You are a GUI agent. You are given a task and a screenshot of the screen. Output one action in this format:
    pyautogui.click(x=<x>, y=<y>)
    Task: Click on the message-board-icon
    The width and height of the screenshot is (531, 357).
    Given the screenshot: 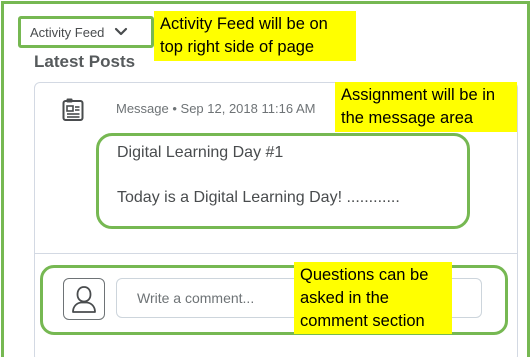 What is the action you would take?
    pyautogui.click(x=73, y=109)
    